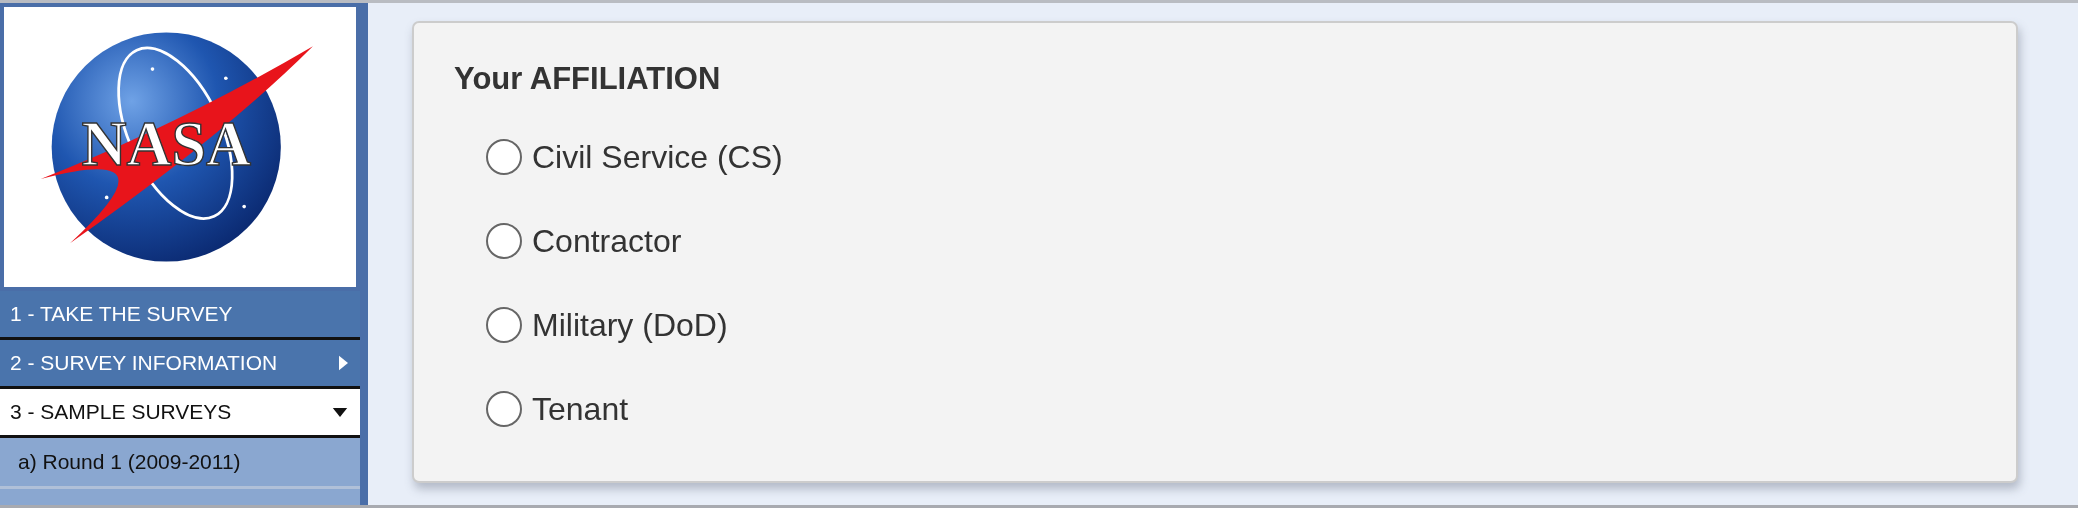  I want to click on question-title: Your AFFILIATION, so click(588, 79).